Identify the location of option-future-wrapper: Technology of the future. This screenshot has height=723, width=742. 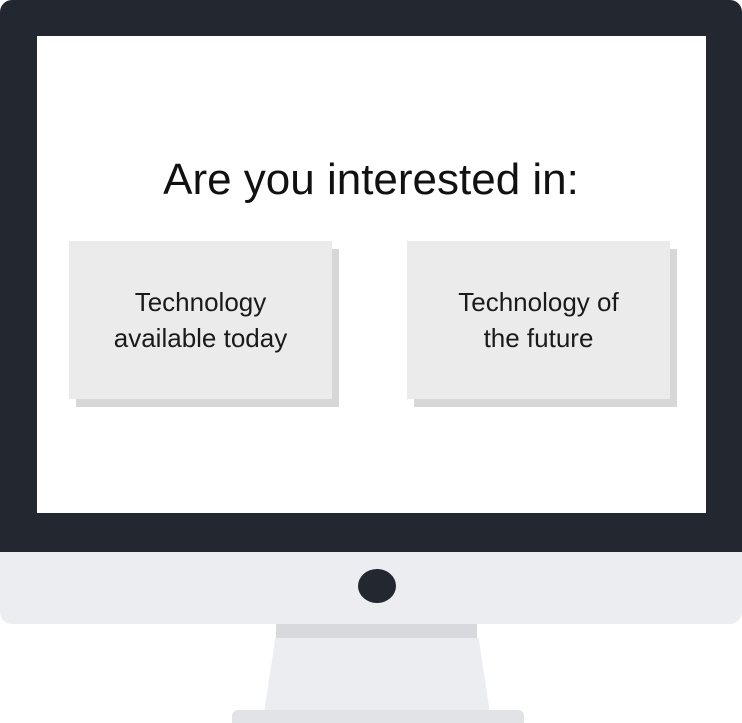
(542, 324).